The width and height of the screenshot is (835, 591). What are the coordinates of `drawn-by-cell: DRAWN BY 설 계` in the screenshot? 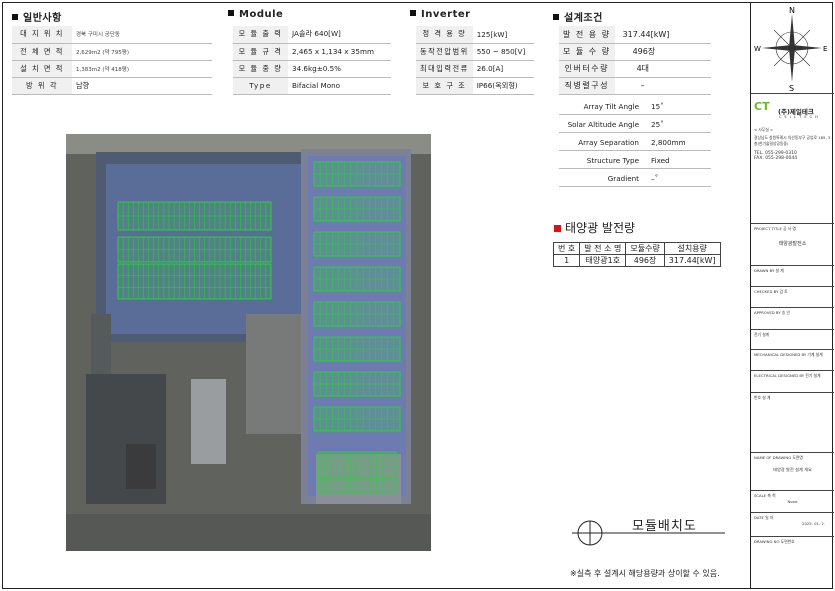 It's located at (792, 276).